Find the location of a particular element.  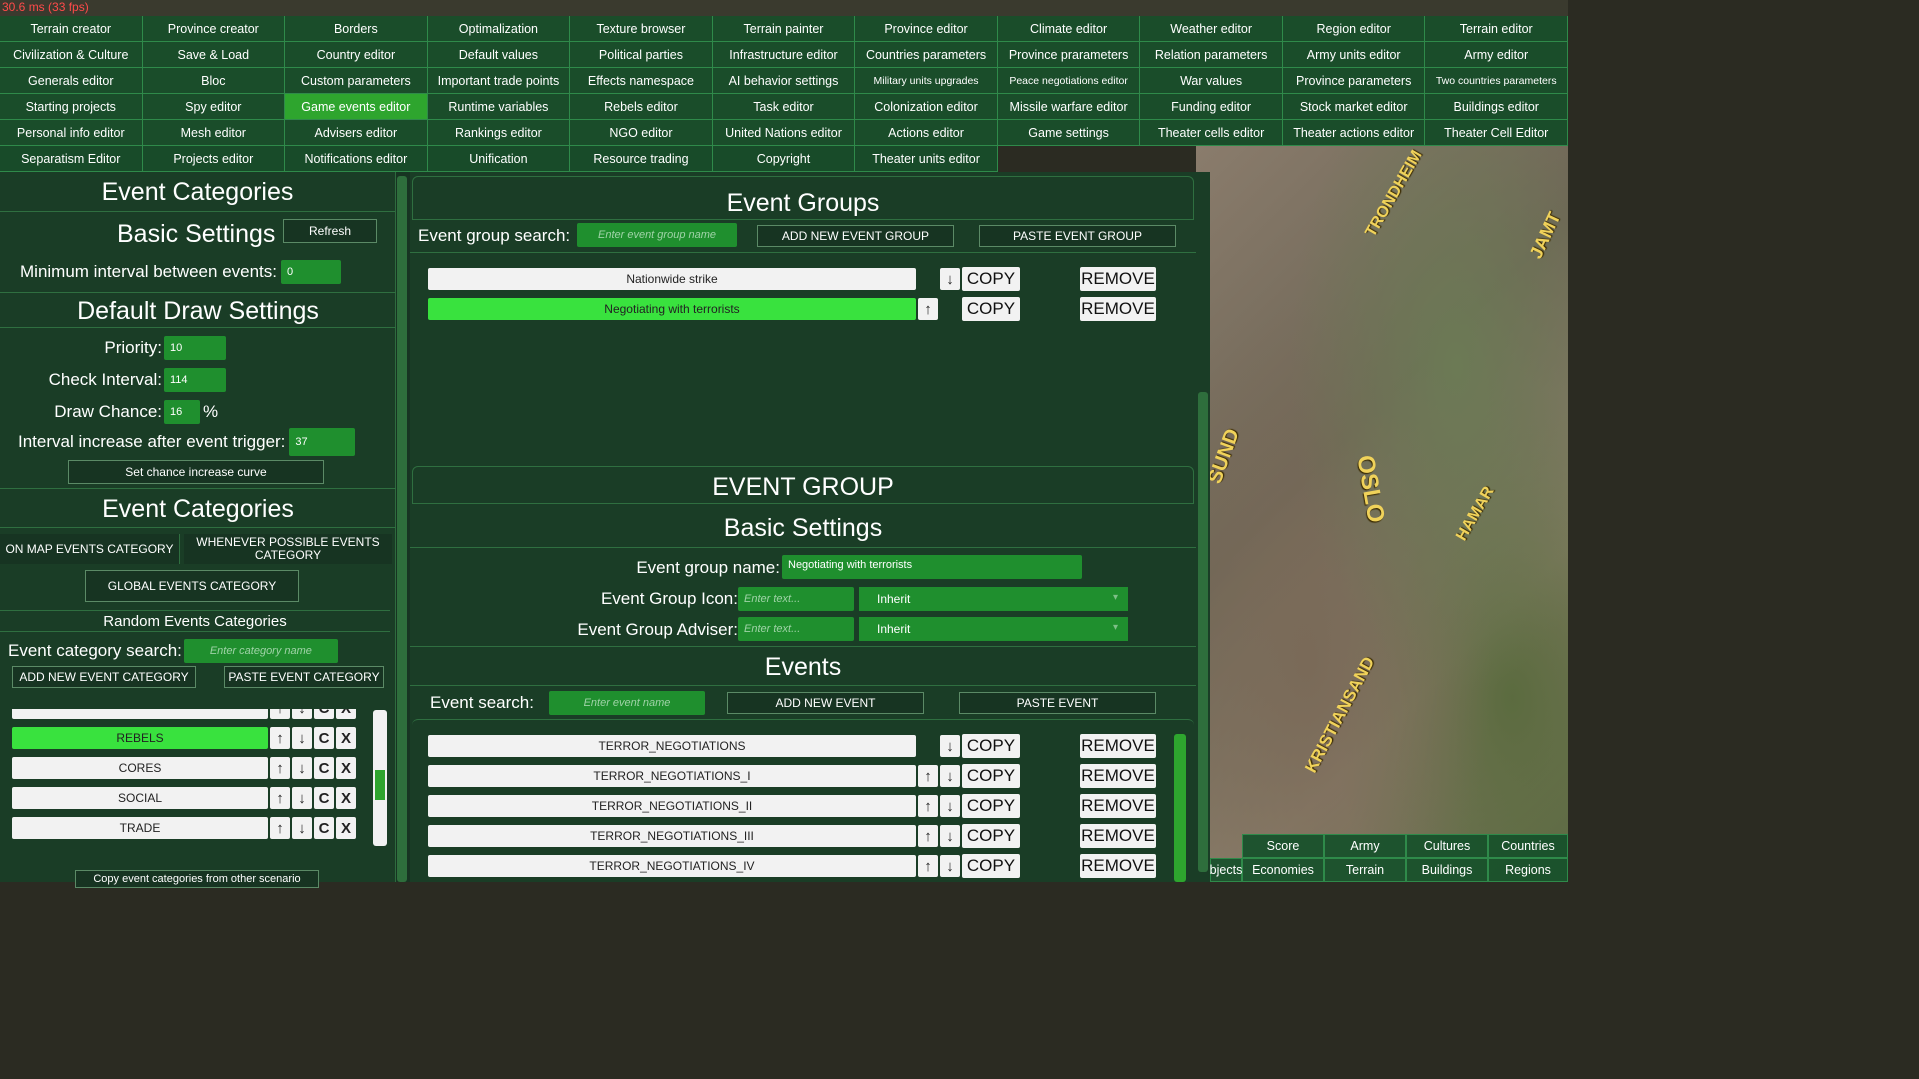

menu-item-ai-behavior-settings: AI behavior settings is located at coordinates (784, 81).